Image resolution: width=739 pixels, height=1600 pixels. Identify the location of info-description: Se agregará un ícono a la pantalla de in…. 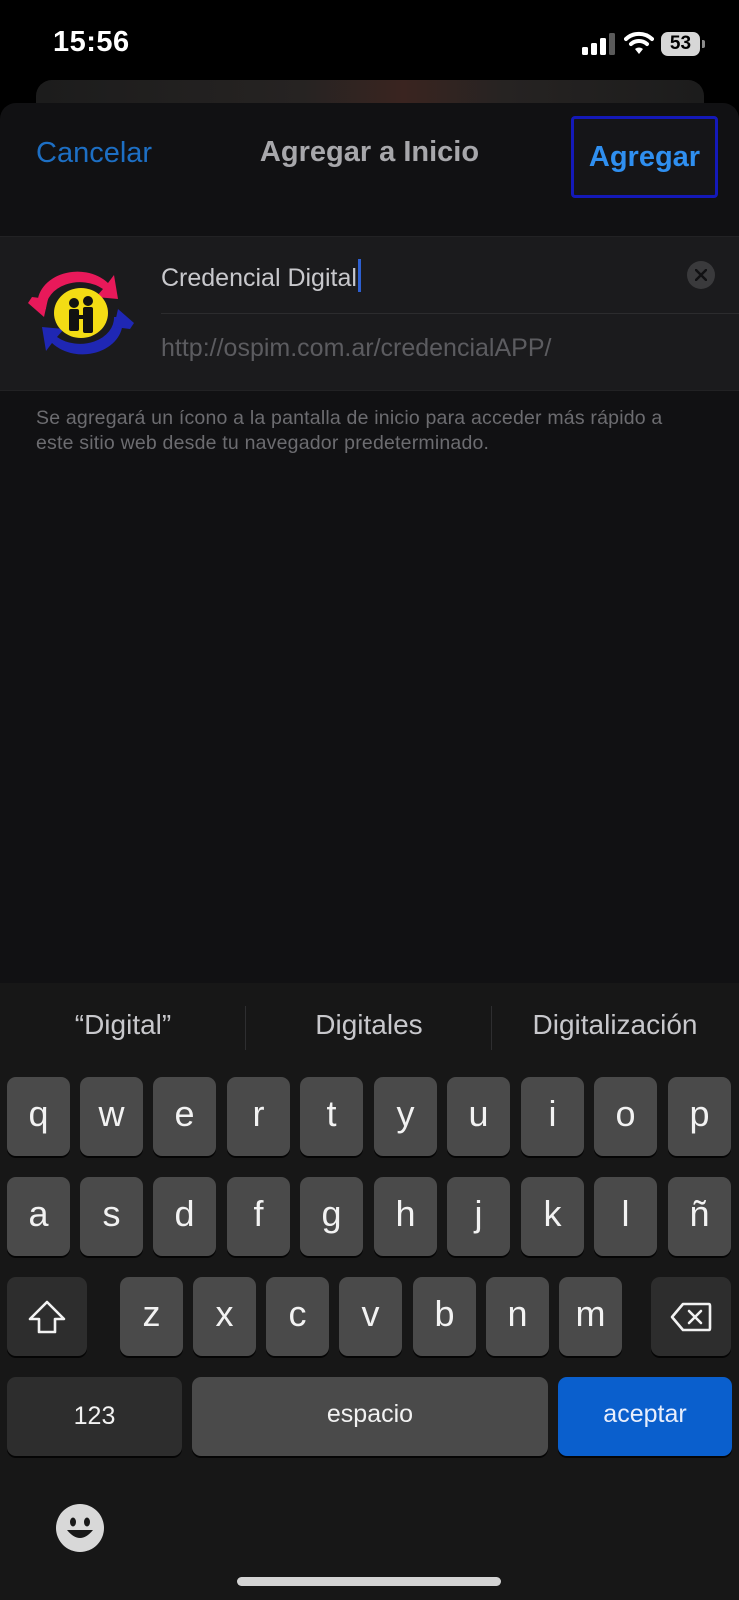
(349, 430).